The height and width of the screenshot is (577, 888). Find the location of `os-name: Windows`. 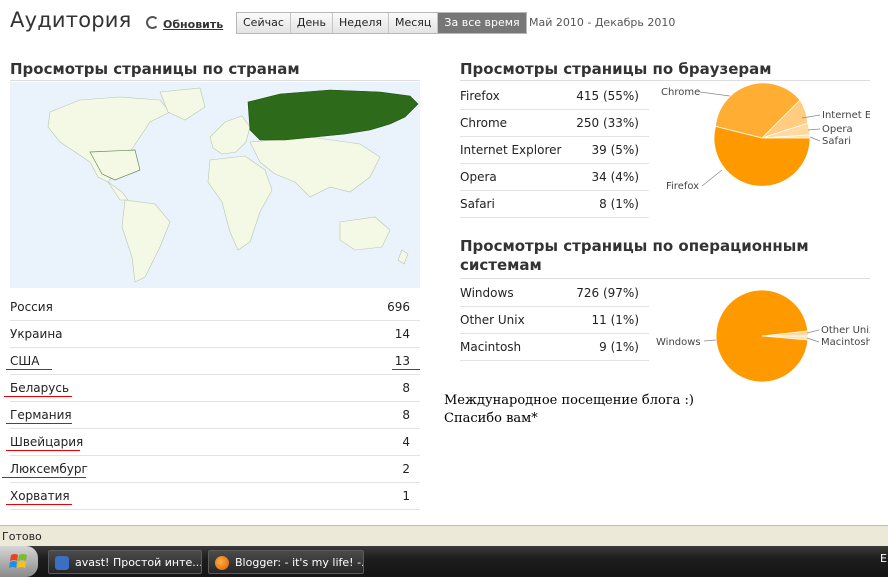

os-name: Windows is located at coordinates (487, 293).